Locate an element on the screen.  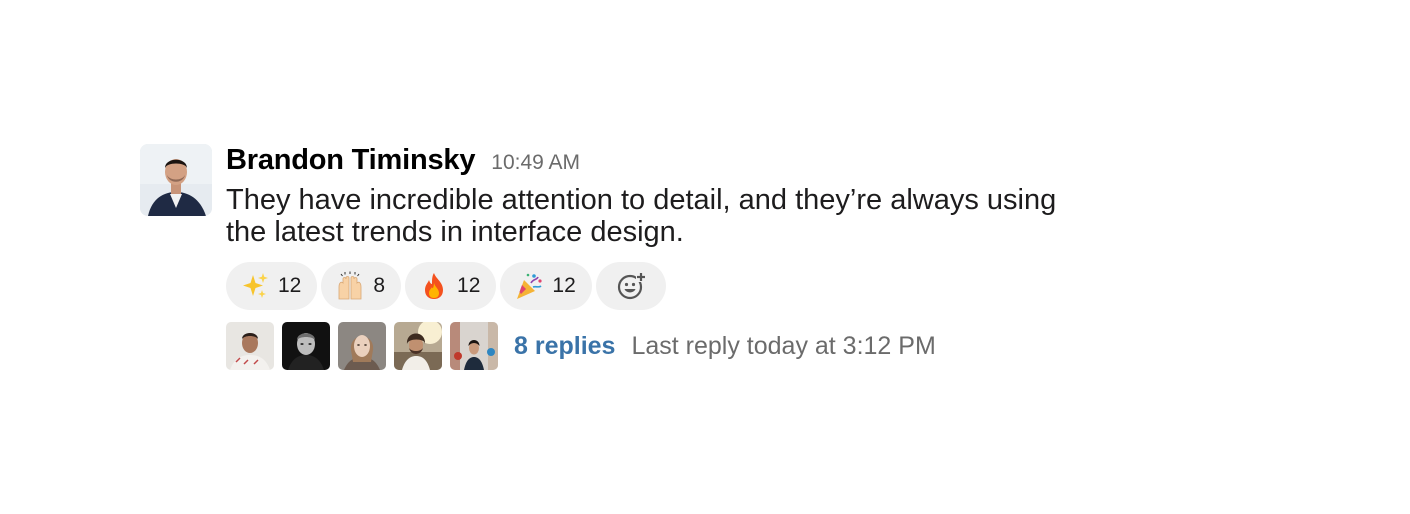
message-timestamp: 10:49 AM is located at coordinates (535, 163).